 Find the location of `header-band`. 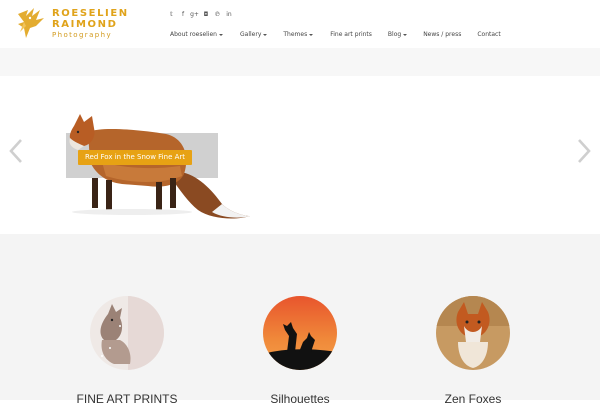

header-band is located at coordinates (300, 62).